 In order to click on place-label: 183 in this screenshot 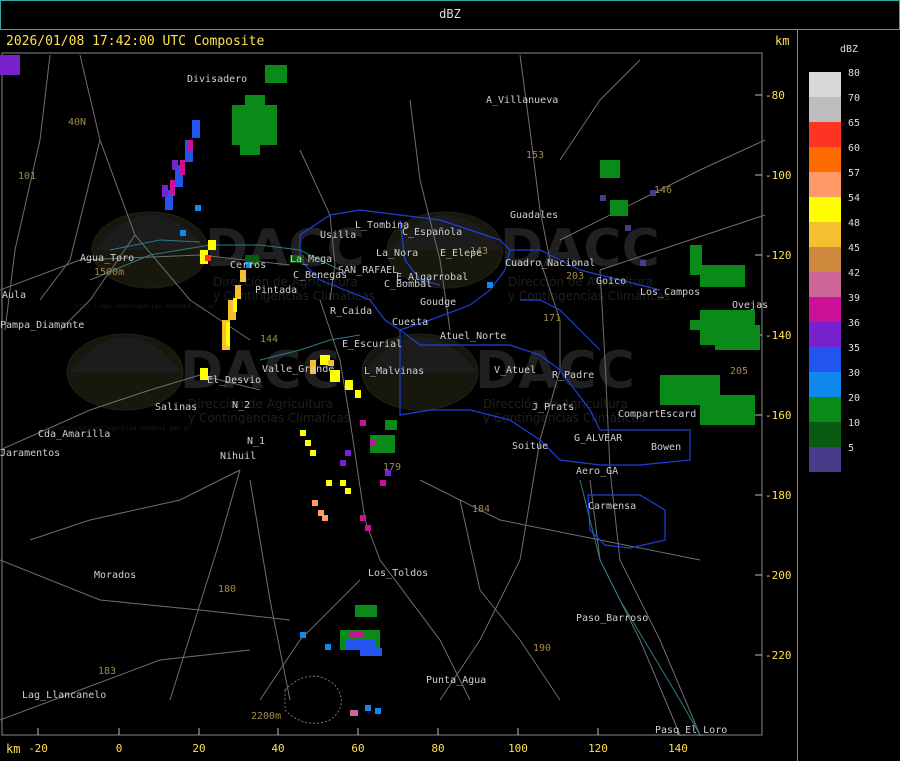, I will do `click(107, 671)`.